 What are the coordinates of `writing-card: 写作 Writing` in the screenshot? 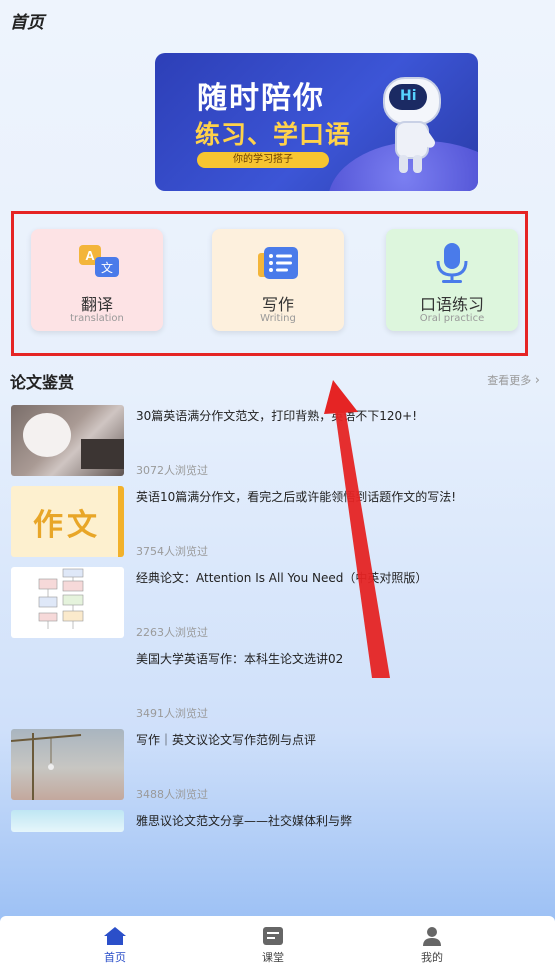 It's located at (278, 280).